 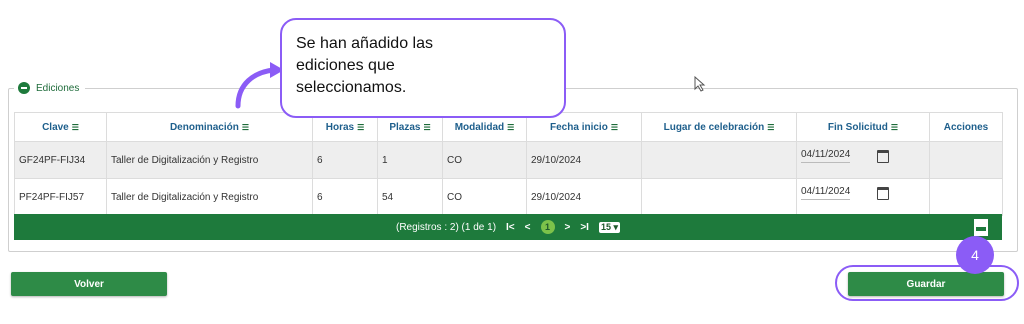 What do you see at coordinates (259, 85) in the screenshot?
I see `callout-arrow-icon` at bounding box center [259, 85].